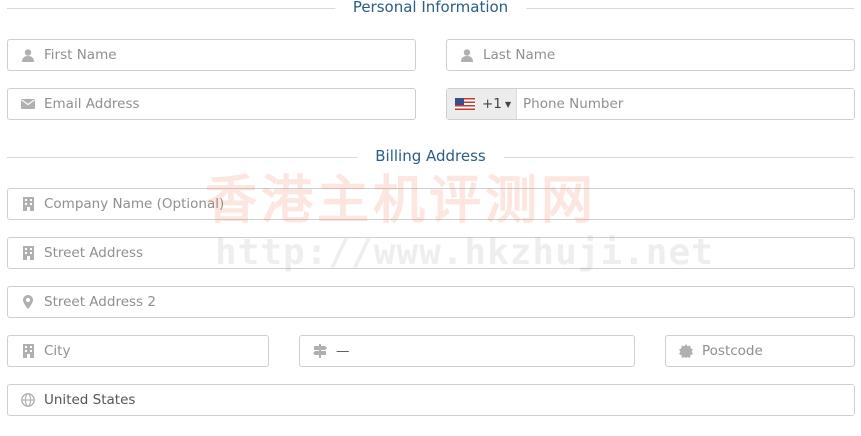 This screenshot has height=436, width=861. Describe the element at coordinates (467, 351) in the screenshot. I see `state-select: —` at that location.